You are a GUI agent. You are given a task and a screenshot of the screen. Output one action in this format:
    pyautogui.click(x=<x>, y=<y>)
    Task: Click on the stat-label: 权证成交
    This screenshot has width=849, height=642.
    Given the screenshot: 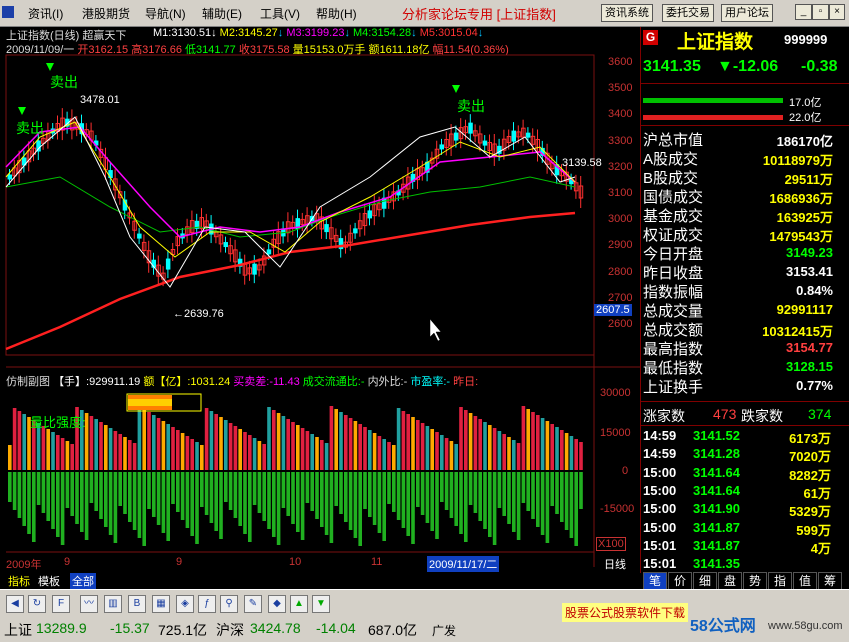 What is the action you would take?
    pyautogui.click(x=673, y=235)
    